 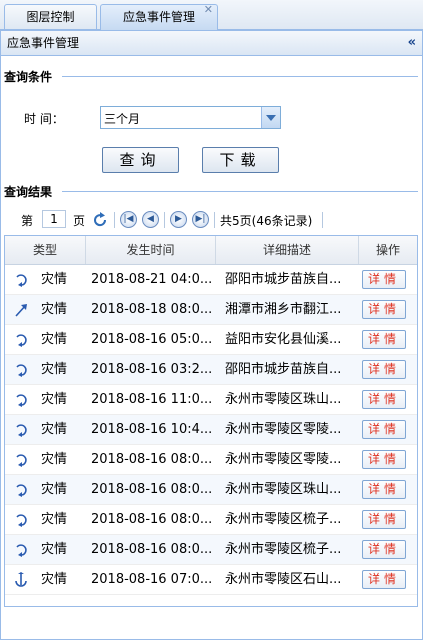 What do you see at coordinates (45, 250) in the screenshot?
I see `column-header-type: 类型` at bounding box center [45, 250].